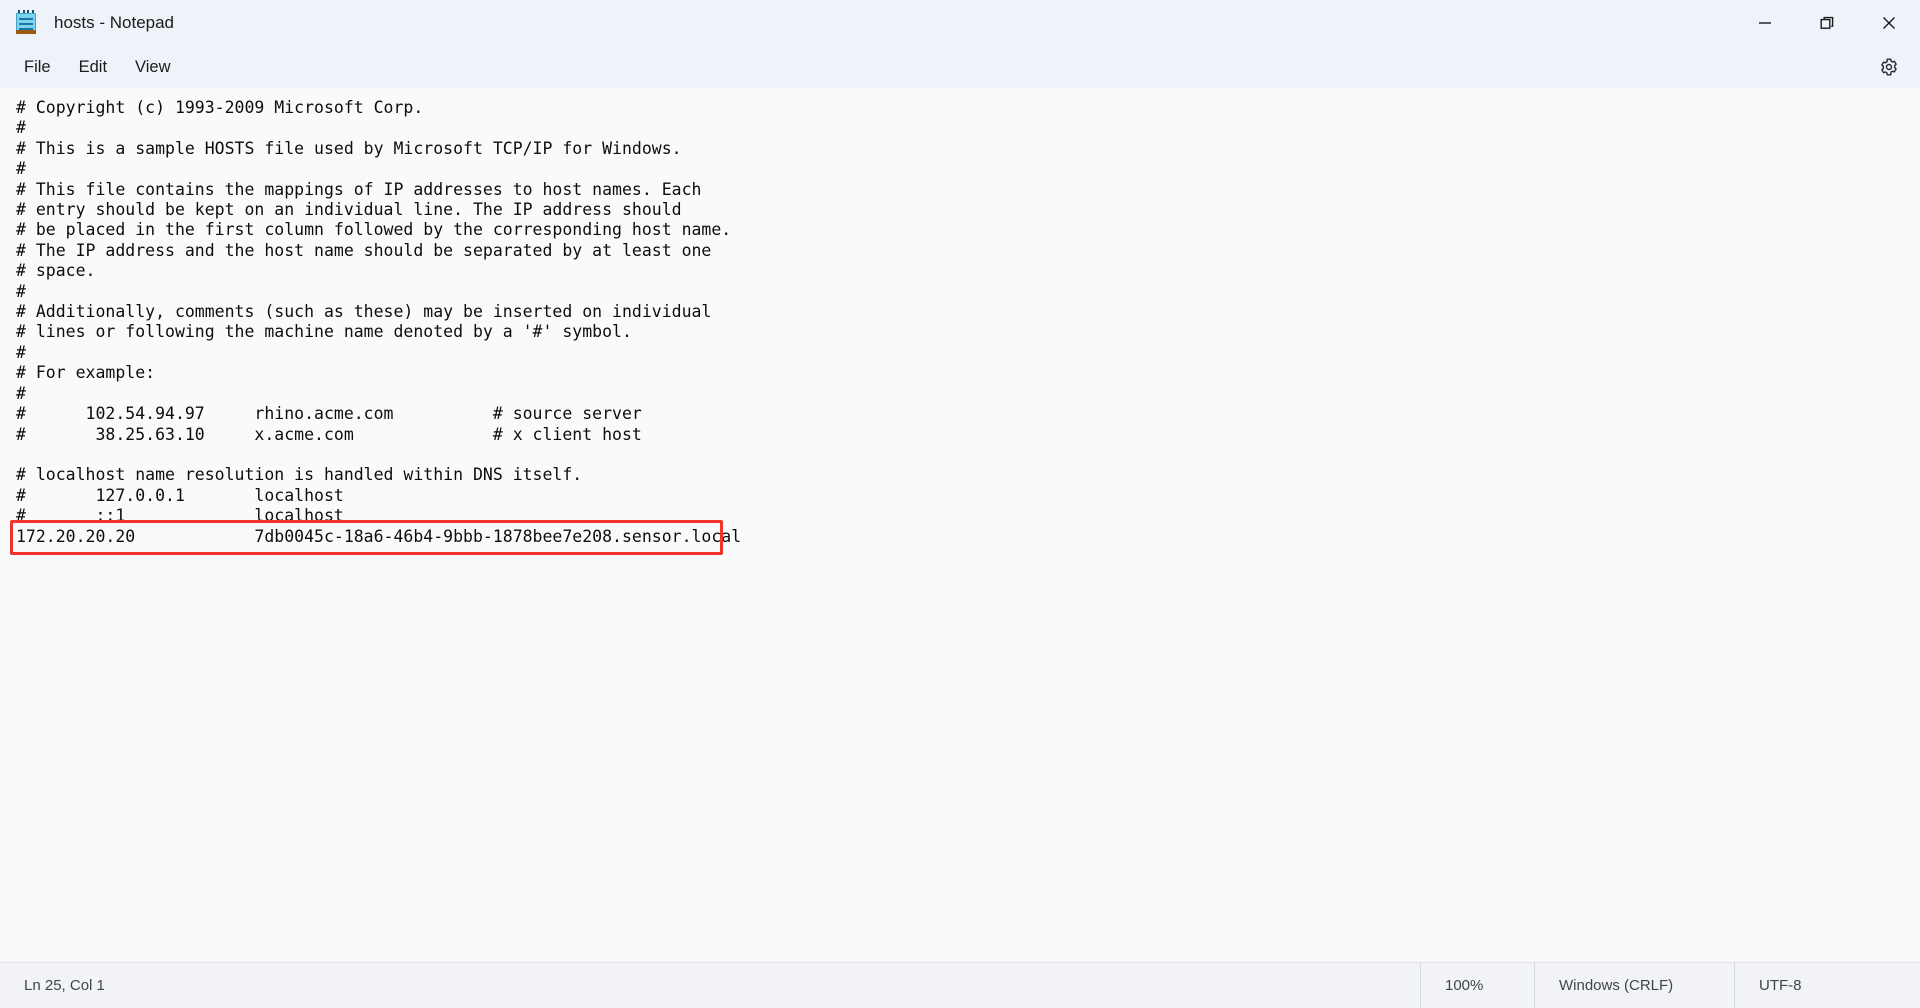 The width and height of the screenshot is (1920, 1008). I want to click on settings-button, so click(1889, 67).